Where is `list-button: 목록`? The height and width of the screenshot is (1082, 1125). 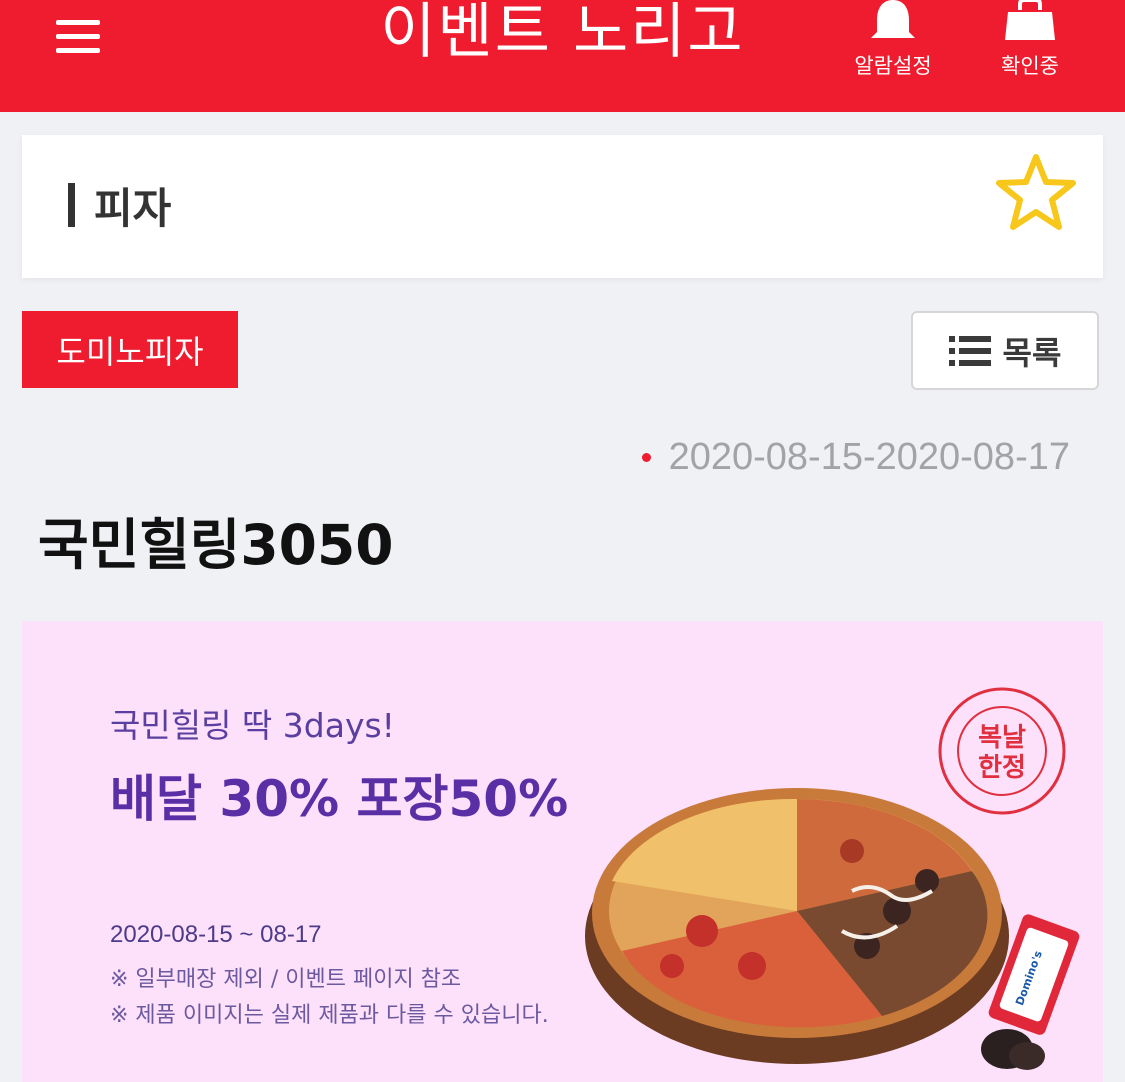 list-button: 목록 is located at coordinates (1005, 350).